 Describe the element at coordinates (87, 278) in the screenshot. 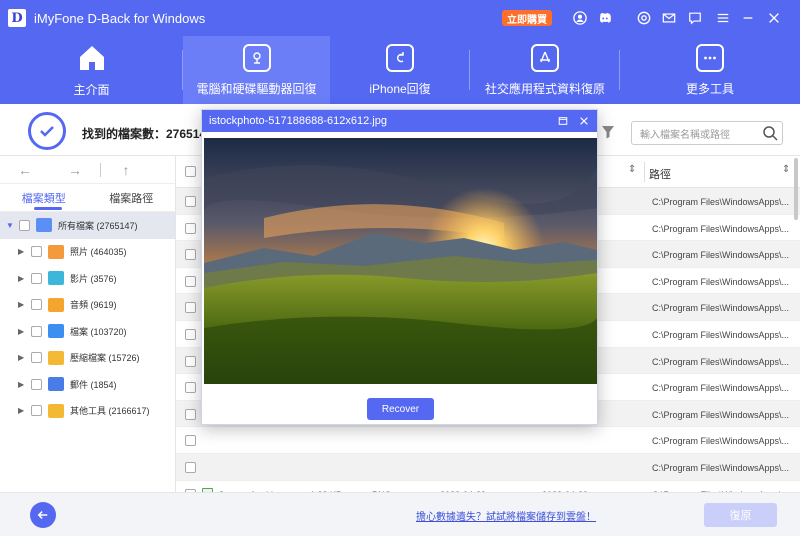

I see `tree-item: ▶ 影片 (3576)` at that location.